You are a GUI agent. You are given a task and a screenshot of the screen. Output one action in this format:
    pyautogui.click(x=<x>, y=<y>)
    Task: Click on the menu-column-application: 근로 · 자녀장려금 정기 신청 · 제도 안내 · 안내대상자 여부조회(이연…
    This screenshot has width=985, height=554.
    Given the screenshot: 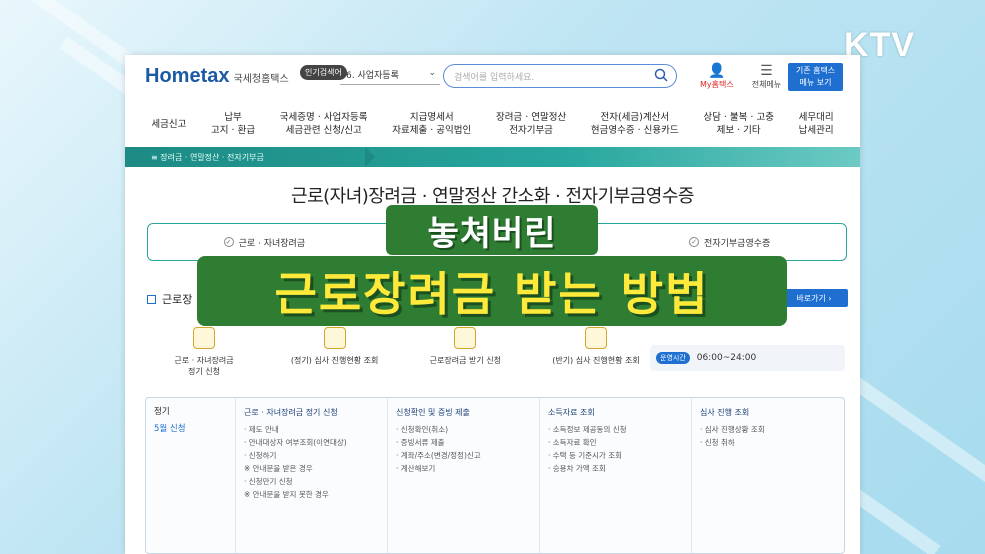 What is the action you would take?
    pyautogui.click(x=312, y=475)
    